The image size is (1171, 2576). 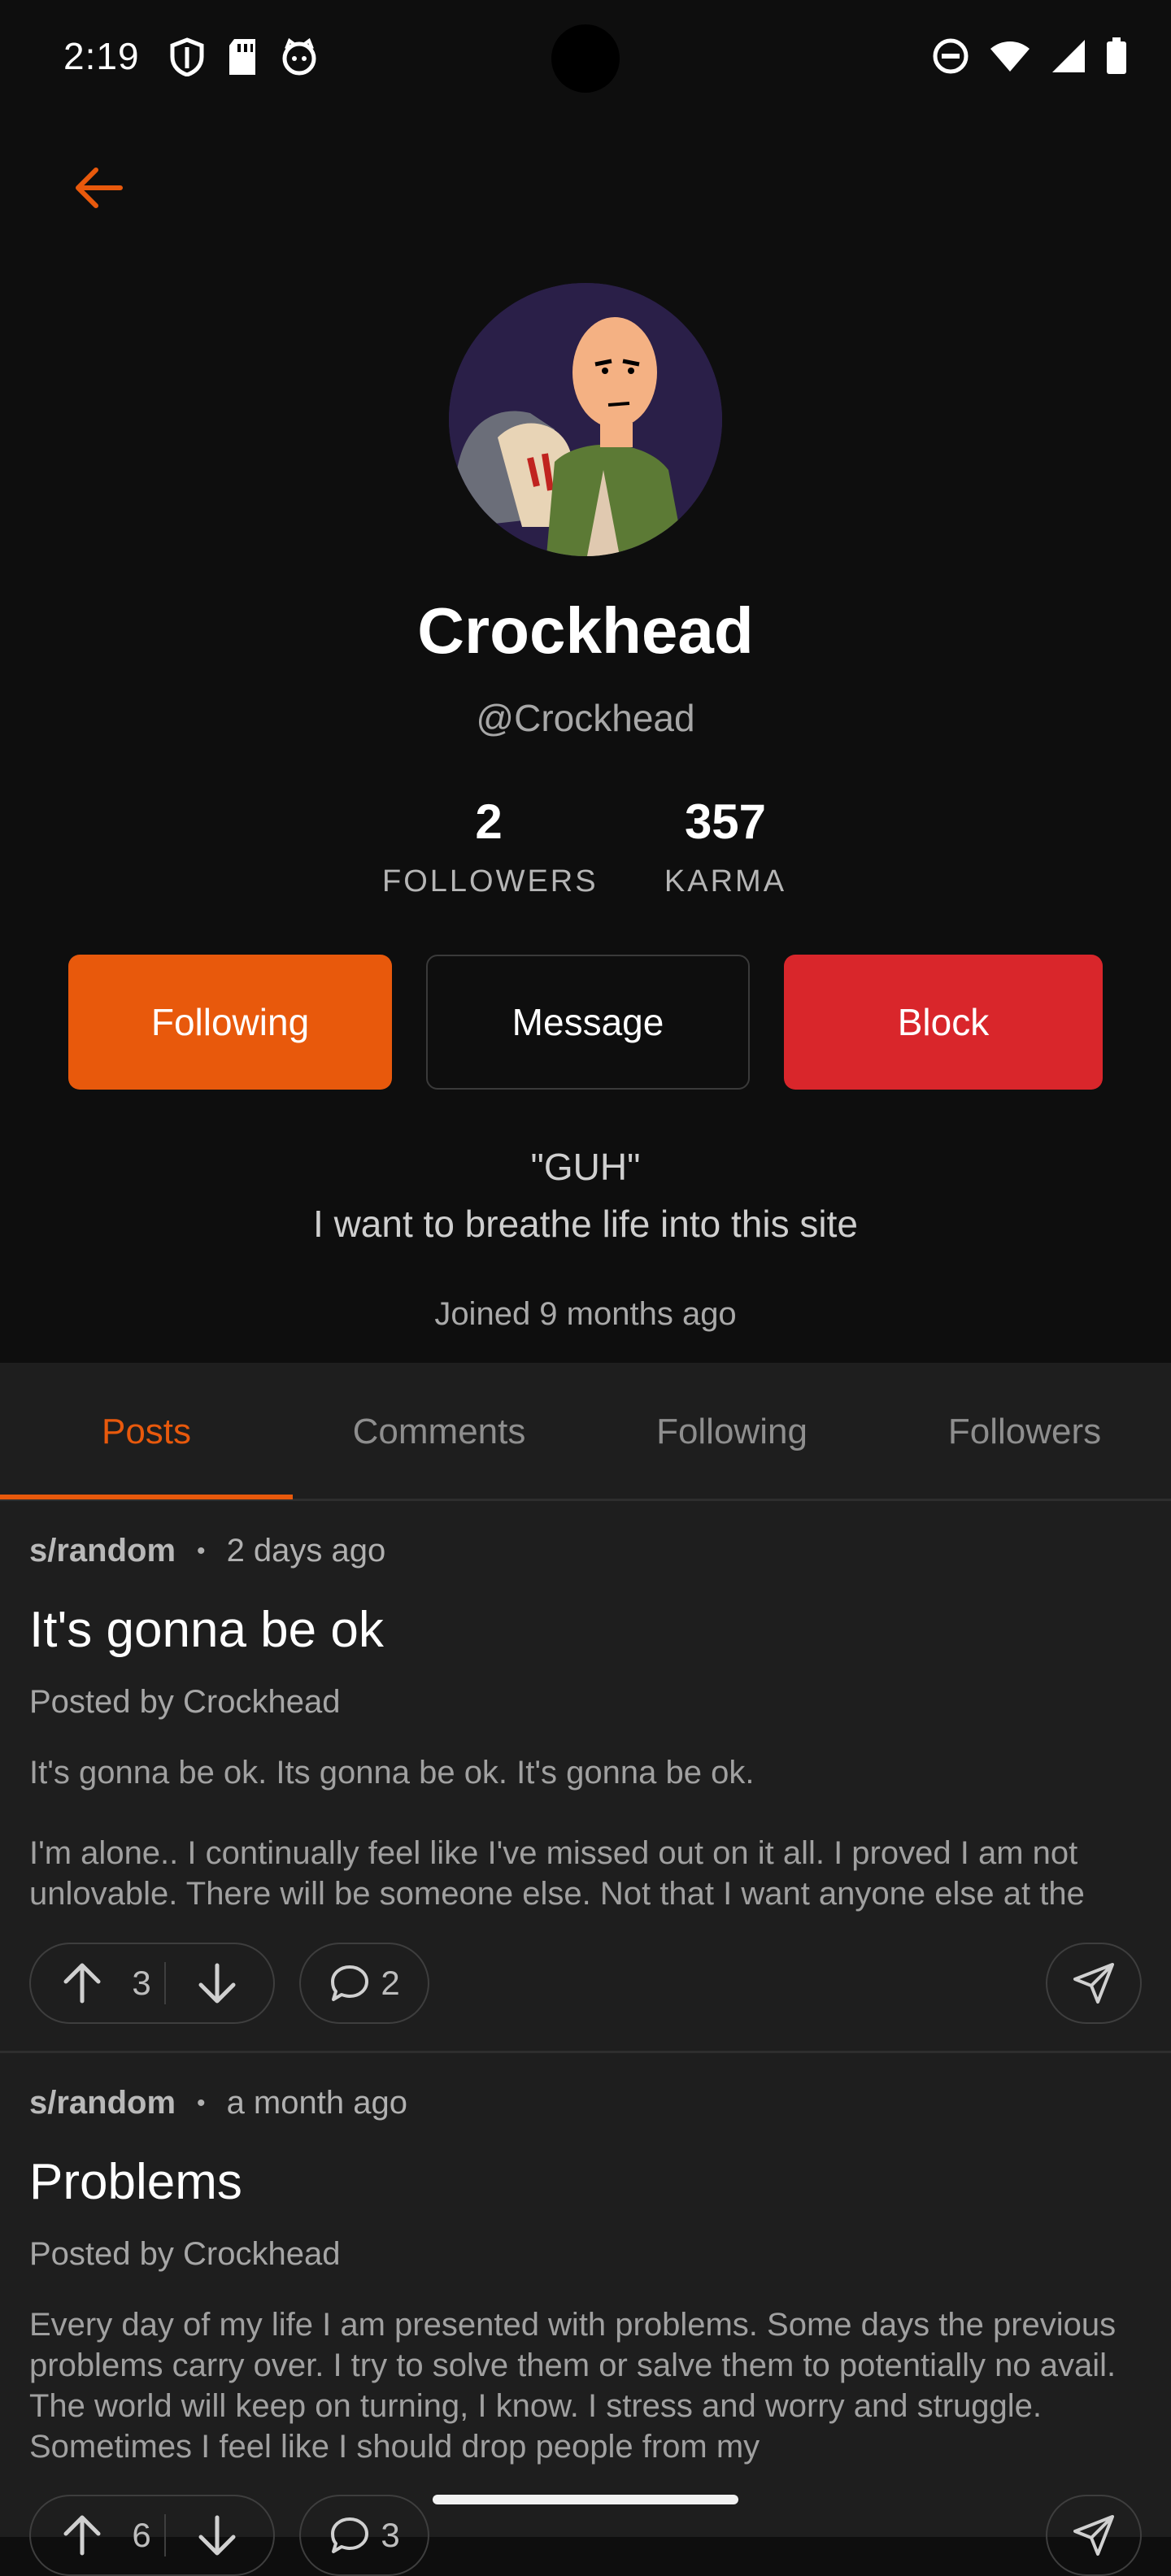 I want to click on tab-following: Following, so click(x=732, y=1432).